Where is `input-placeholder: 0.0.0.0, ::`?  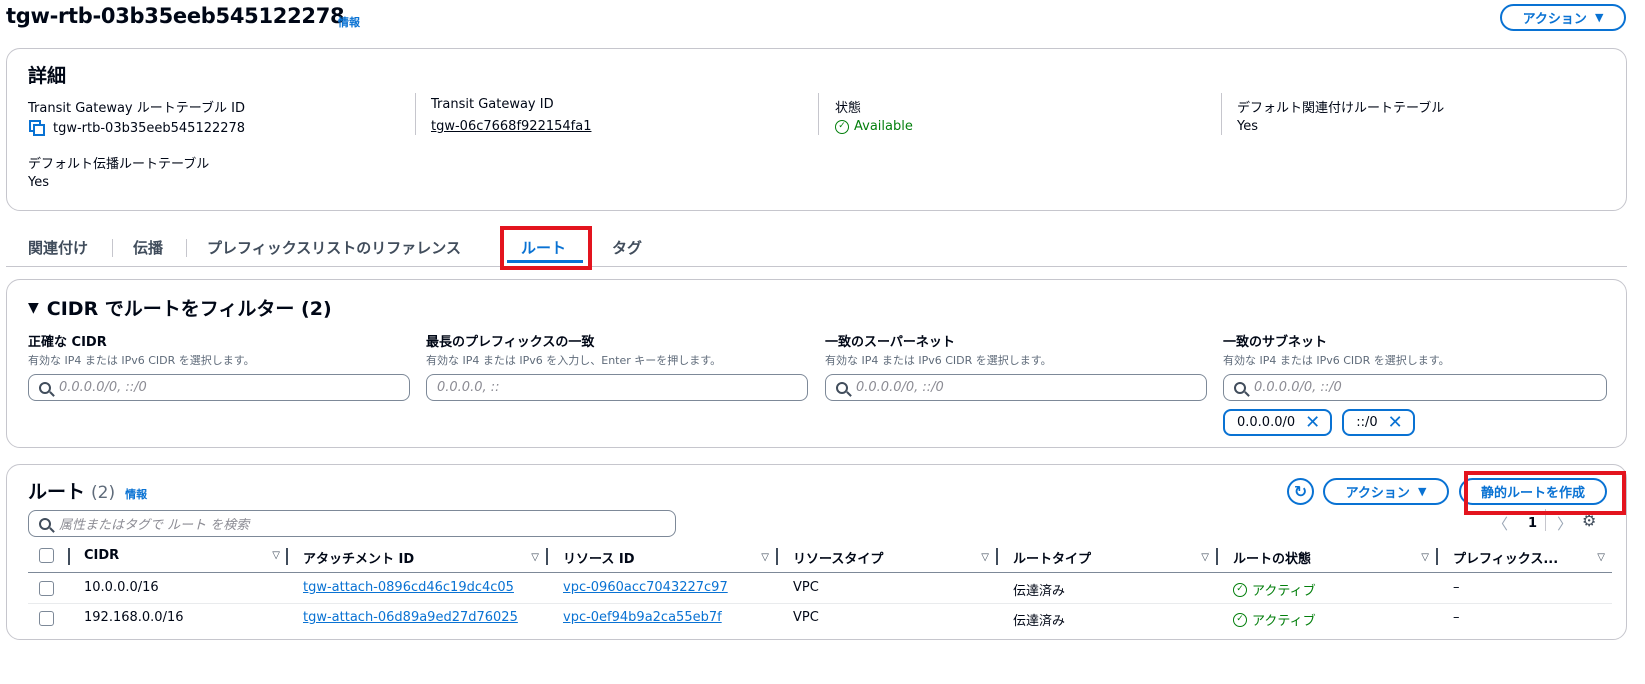 input-placeholder: 0.0.0.0, :: is located at coordinates (468, 387).